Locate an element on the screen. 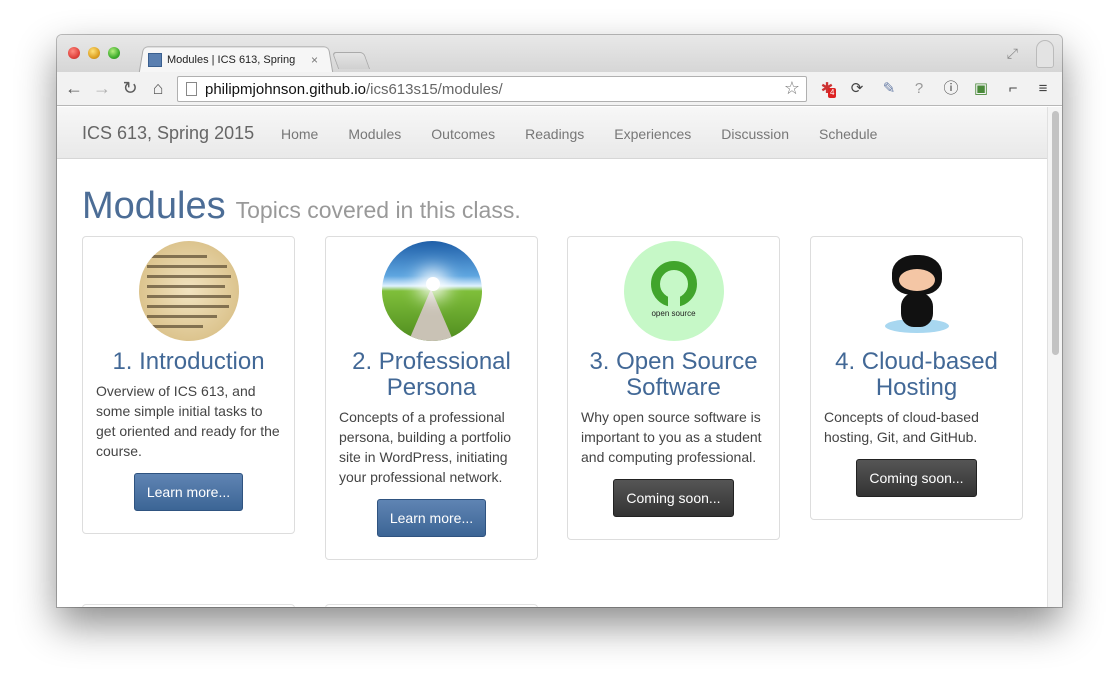 Image resolution: width=1119 pixels, height=687 pixels. browser-tab: Modules | ICS 613, Spring × is located at coordinates (235, 60).